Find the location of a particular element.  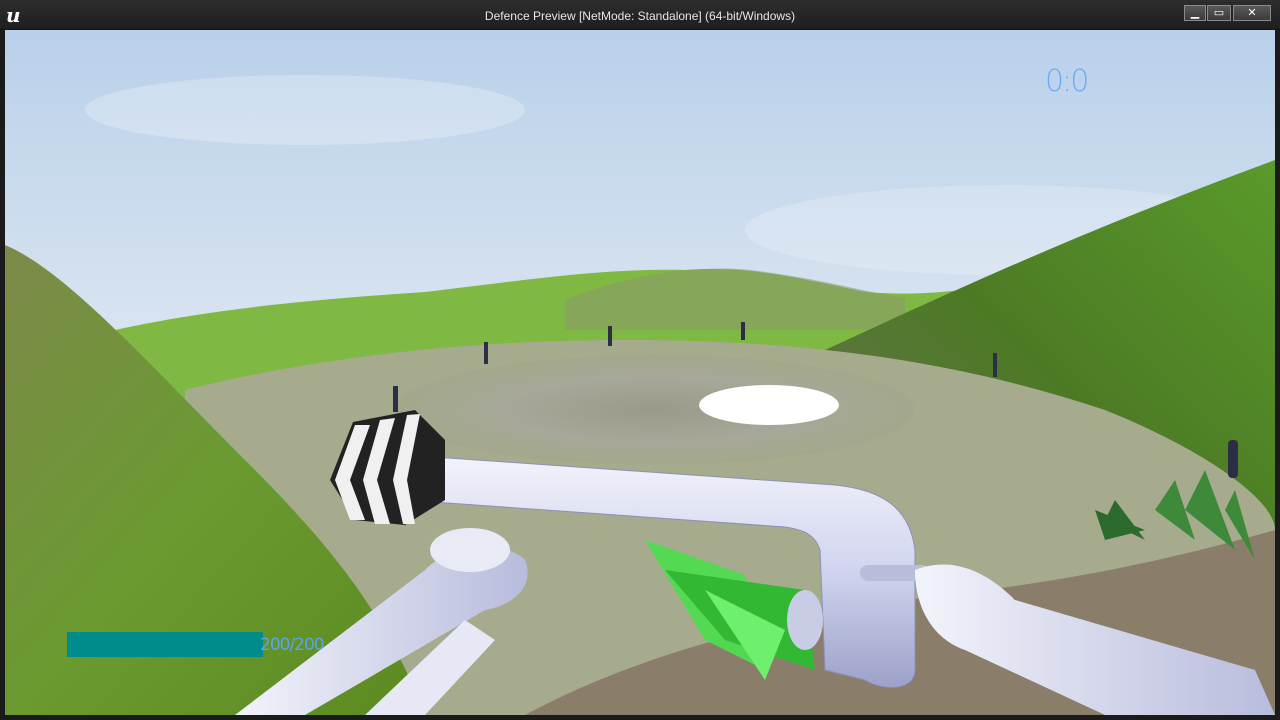

health-bar-fill is located at coordinates (165, 644).